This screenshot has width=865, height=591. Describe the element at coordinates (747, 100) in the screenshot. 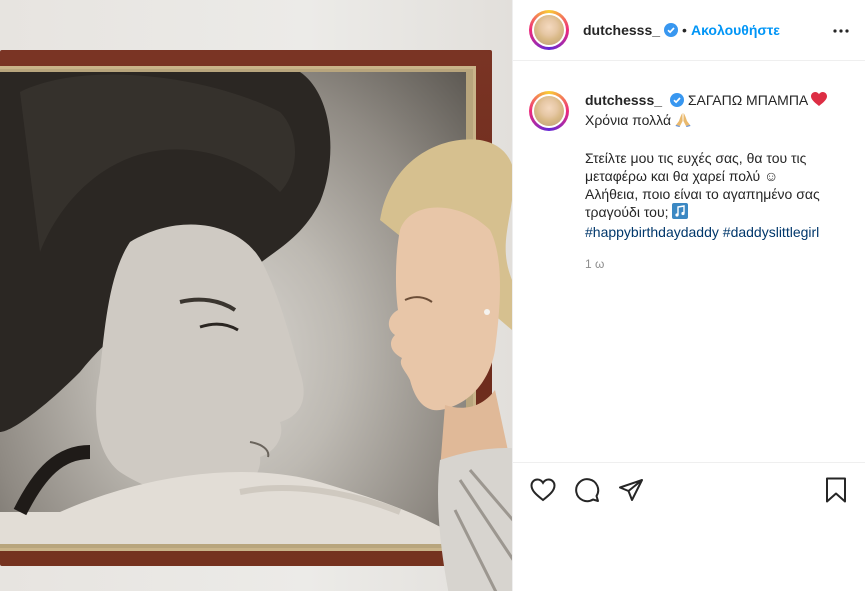

I see `caption-line-1: ΣΑΓΑΠΩ ΜΠΑΜΠΑ` at that location.